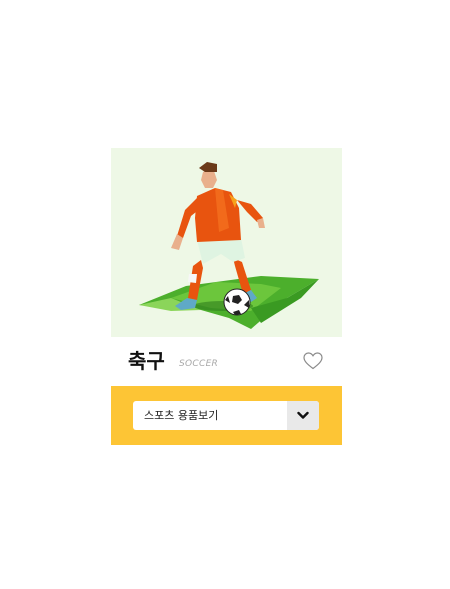 This screenshot has height=589, width=450. I want to click on favorite-button, so click(313, 361).